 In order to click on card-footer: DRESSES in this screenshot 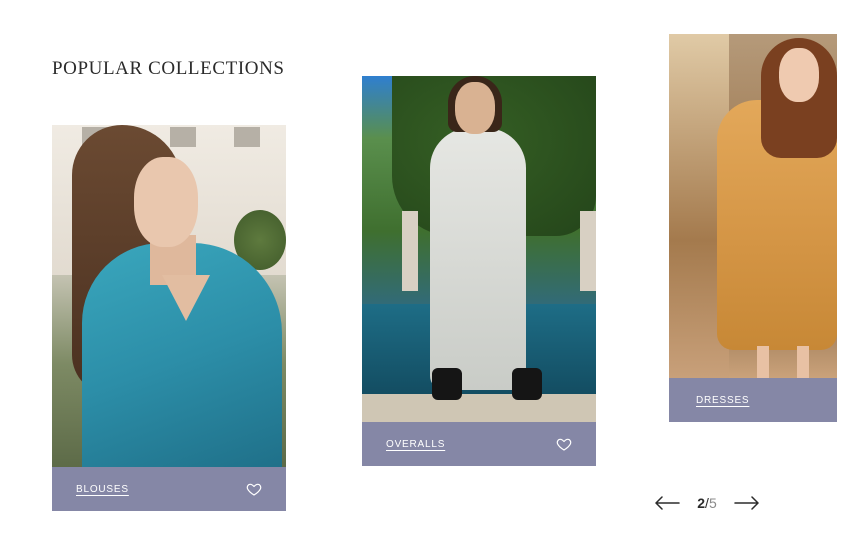, I will do `click(753, 400)`.